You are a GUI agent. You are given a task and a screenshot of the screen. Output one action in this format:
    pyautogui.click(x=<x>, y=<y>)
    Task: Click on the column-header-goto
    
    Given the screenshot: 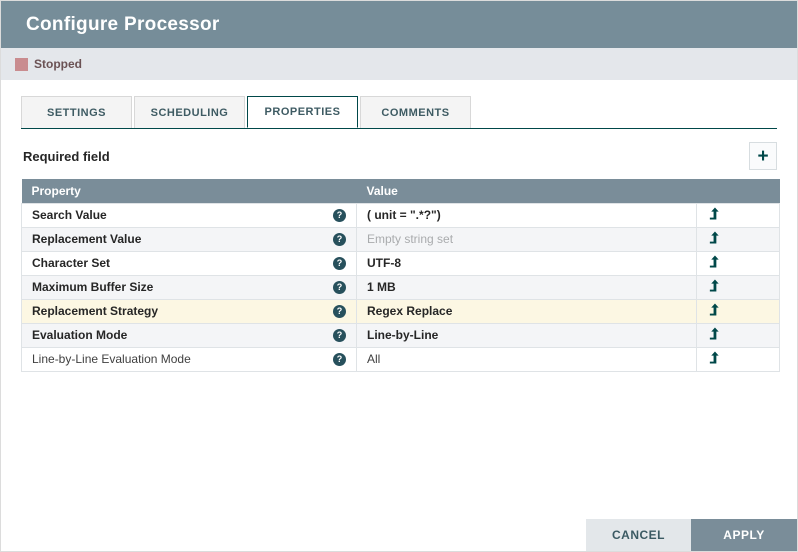 What is the action you would take?
    pyautogui.click(x=738, y=191)
    